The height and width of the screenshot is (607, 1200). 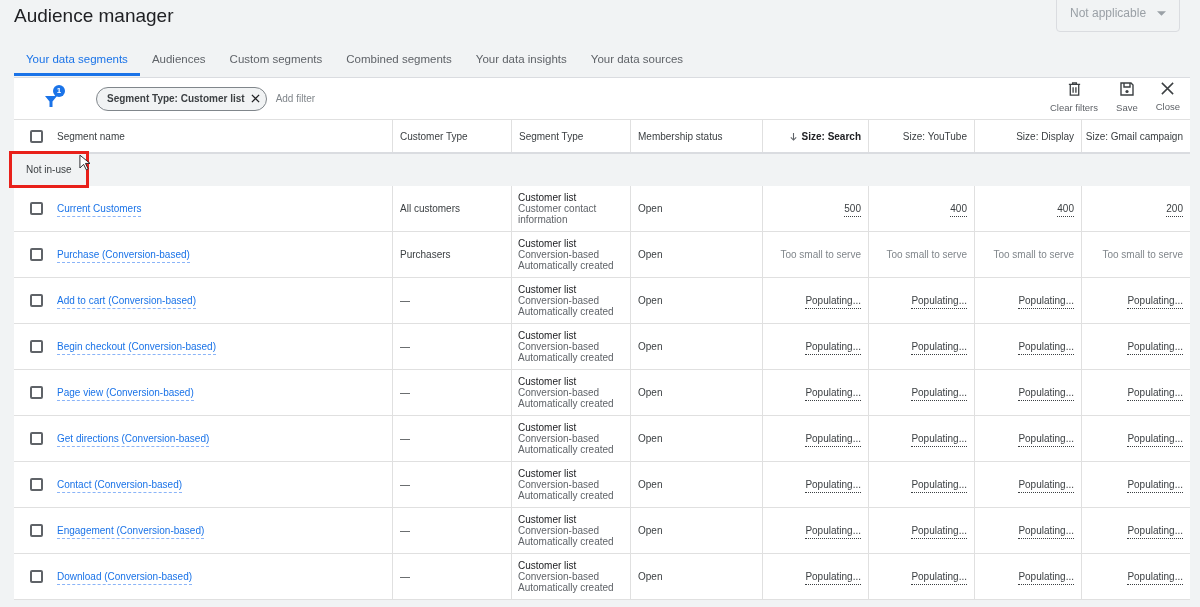 I want to click on add-filter-button: Add filter, so click(x=295, y=98).